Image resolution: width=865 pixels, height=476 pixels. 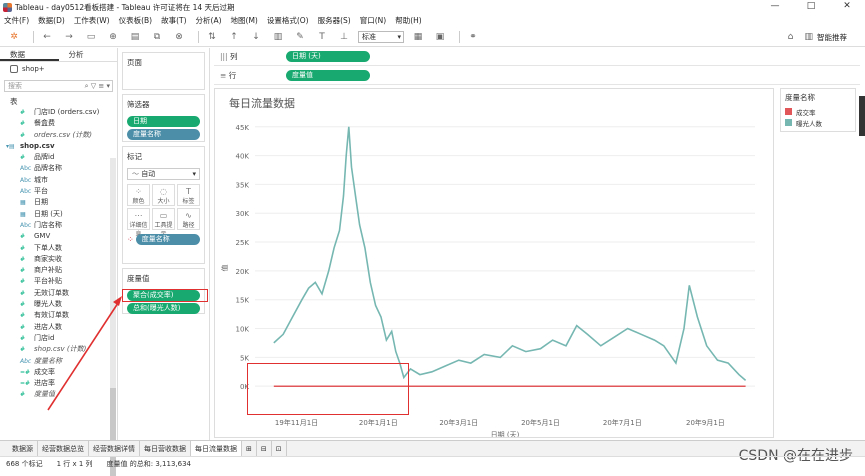 What do you see at coordinates (847, 7) in the screenshot?
I see `close-button: ✕` at bounding box center [847, 7].